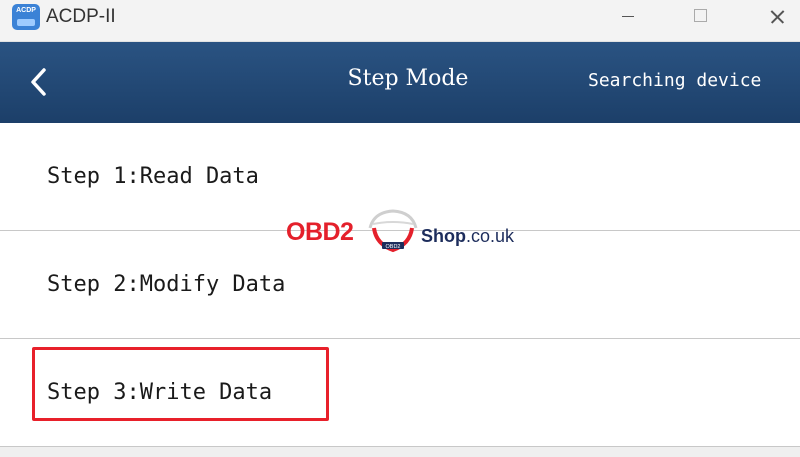  I want to click on watermark-logo: OBD2 OBD2 Shop.co.uk, so click(402, 231).